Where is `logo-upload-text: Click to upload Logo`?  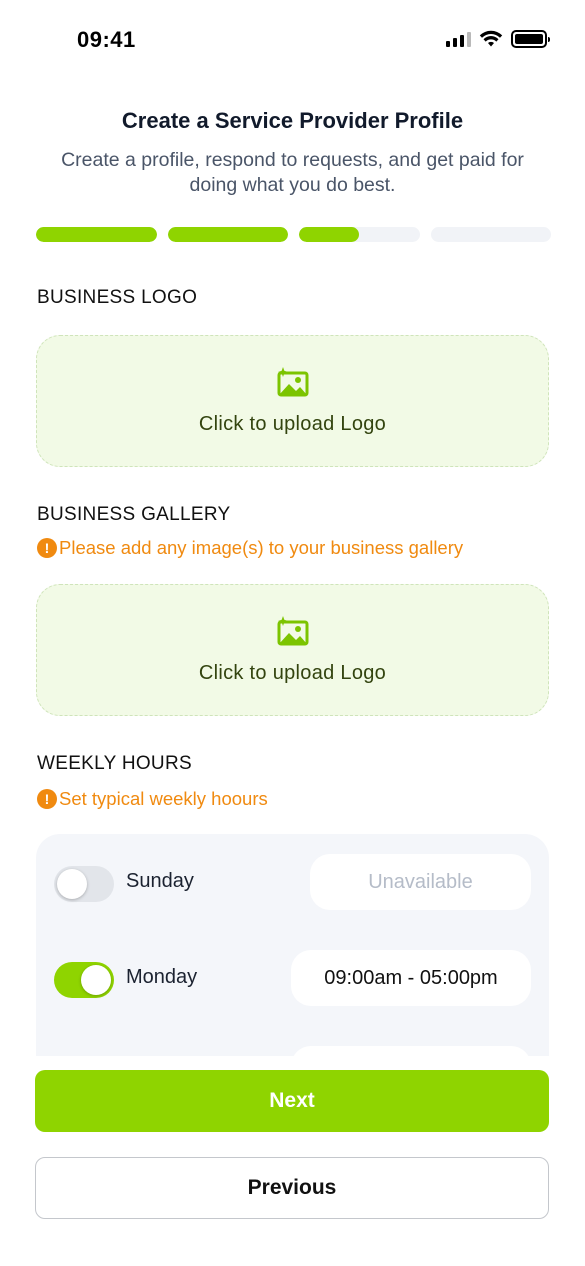
logo-upload-text: Click to upload Logo is located at coordinates (292, 423).